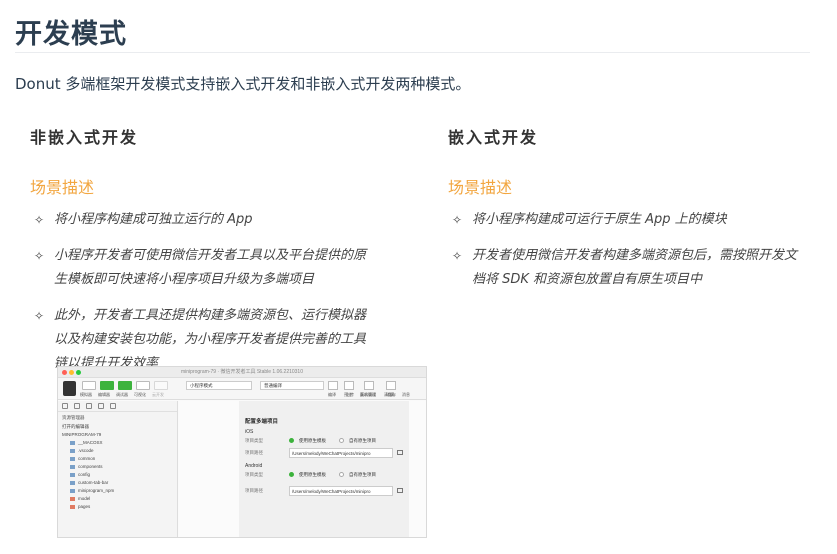 Image resolution: width=837 pixels, height=554 pixels. Describe the element at coordinates (243, 84) in the screenshot. I see `intro-text: Donut 多端框架开发模式支持嵌入式开发和非嵌入式开发两种模式。` at that location.